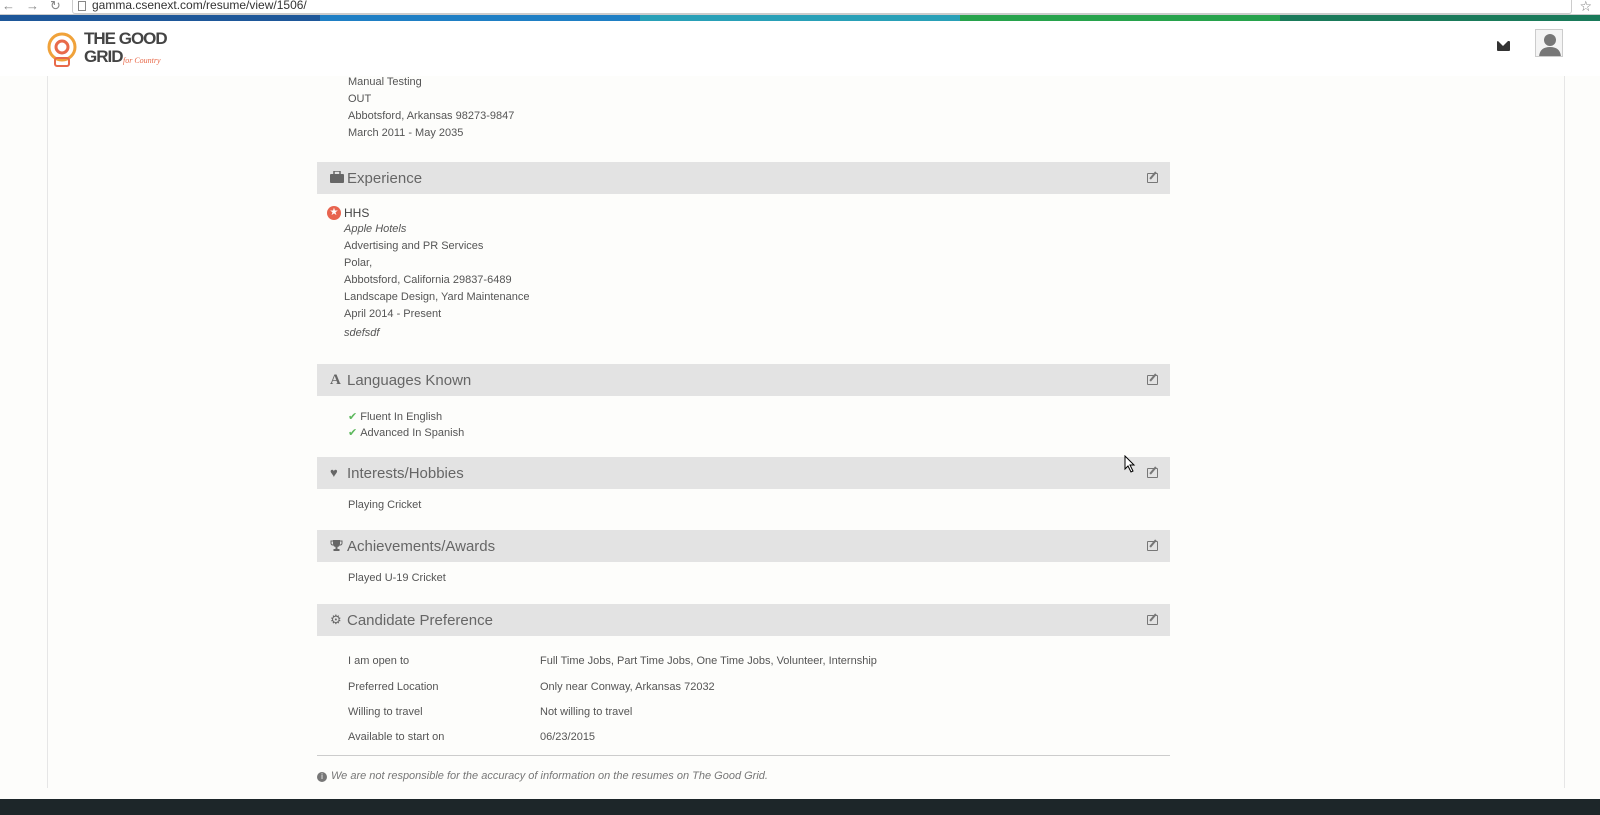 This screenshot has width=1600, height=815. What do you see at coordinates (375, 229) in the screenshot?
I see `experience-employer: Apple Hotels` at bounding box center [375, 229].